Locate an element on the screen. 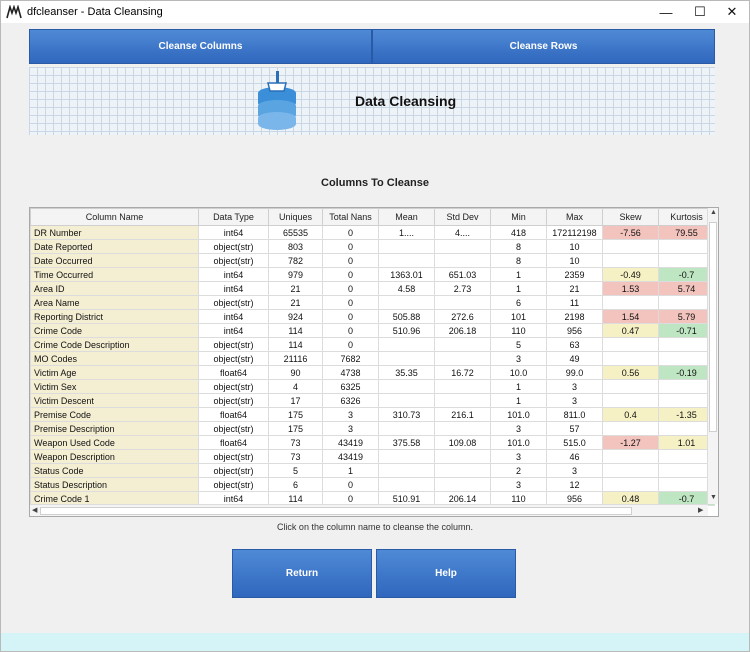 The width and height of the screenshot is (750, 652). return-button: Return is located at coordinates (302, 573).